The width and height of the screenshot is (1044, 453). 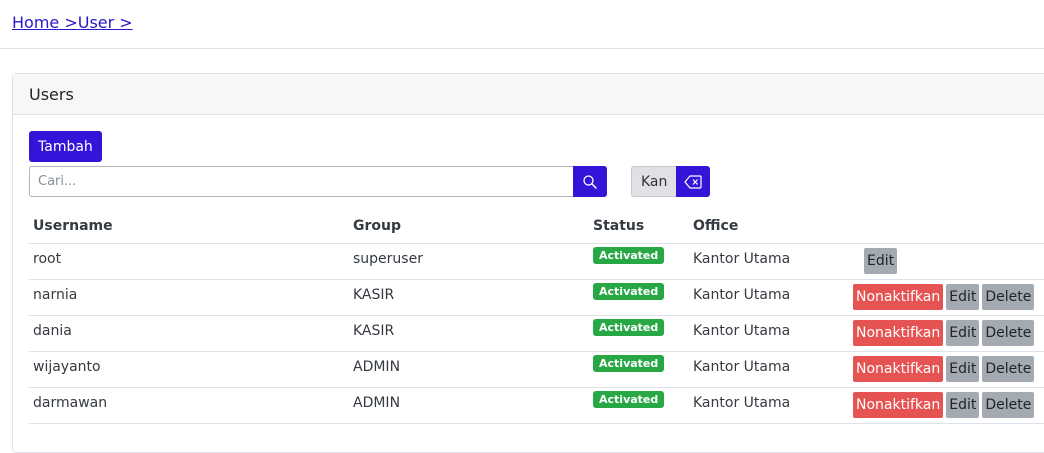 I want to click on header-username: Username, so click(x=189, y=226).